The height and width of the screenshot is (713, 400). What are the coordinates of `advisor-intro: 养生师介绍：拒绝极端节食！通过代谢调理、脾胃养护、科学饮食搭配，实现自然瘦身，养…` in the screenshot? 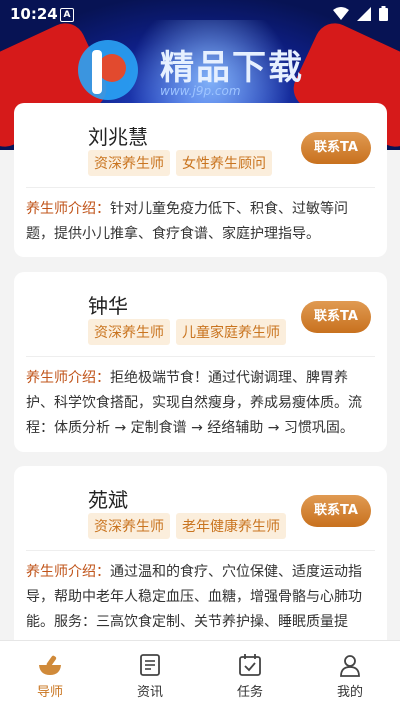 It's located at (199, 403).